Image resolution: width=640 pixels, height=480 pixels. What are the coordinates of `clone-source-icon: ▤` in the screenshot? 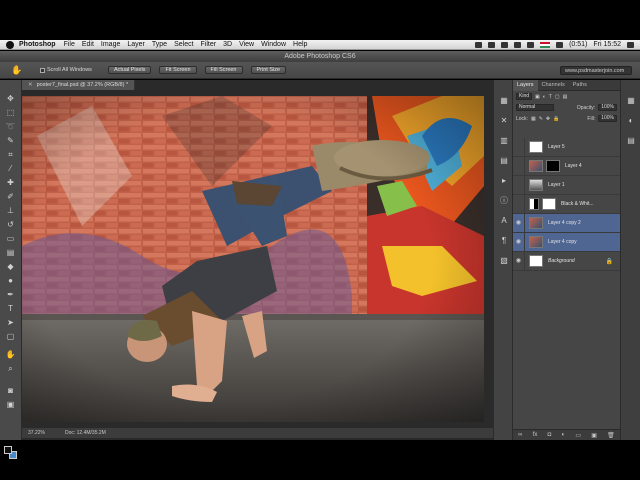 It's located at (504, 161).